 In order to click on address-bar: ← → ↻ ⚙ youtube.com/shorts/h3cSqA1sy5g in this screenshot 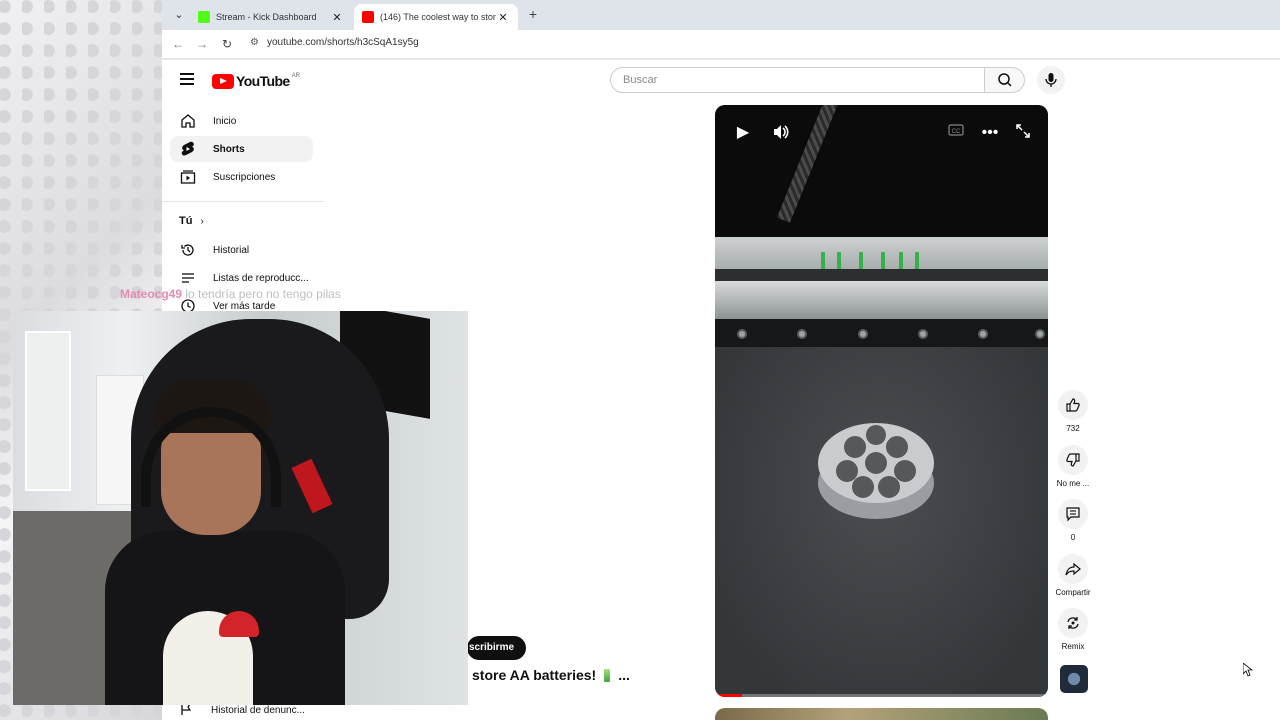, I will do `click(721, 44)`.